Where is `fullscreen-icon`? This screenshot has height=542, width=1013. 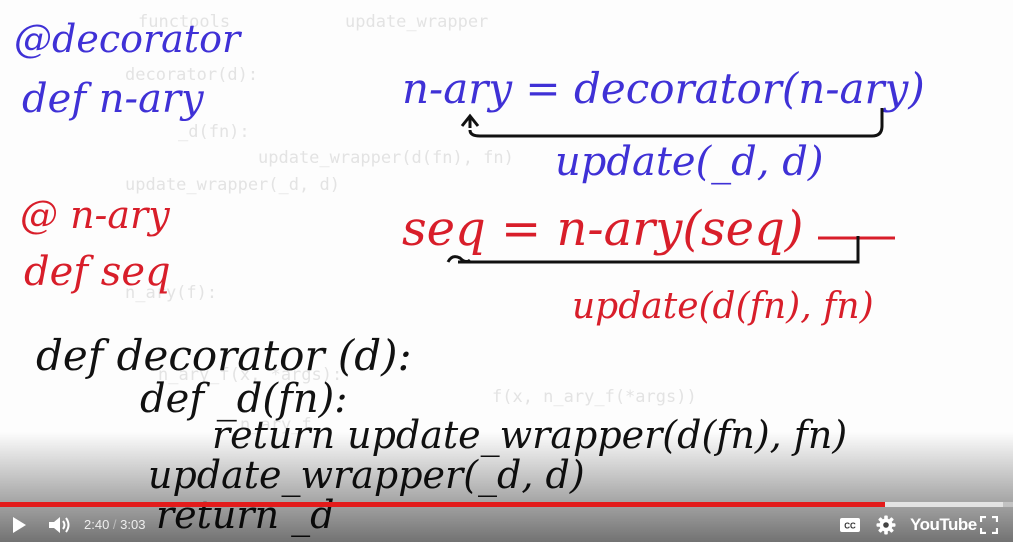 fullscreen-icon is located at coordinates (989, 525).